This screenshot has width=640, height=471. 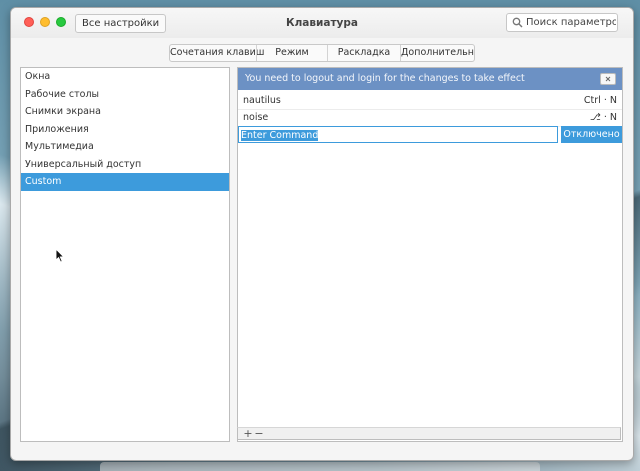 I want to click on maximize-window-button, so click(x=61, y=22).